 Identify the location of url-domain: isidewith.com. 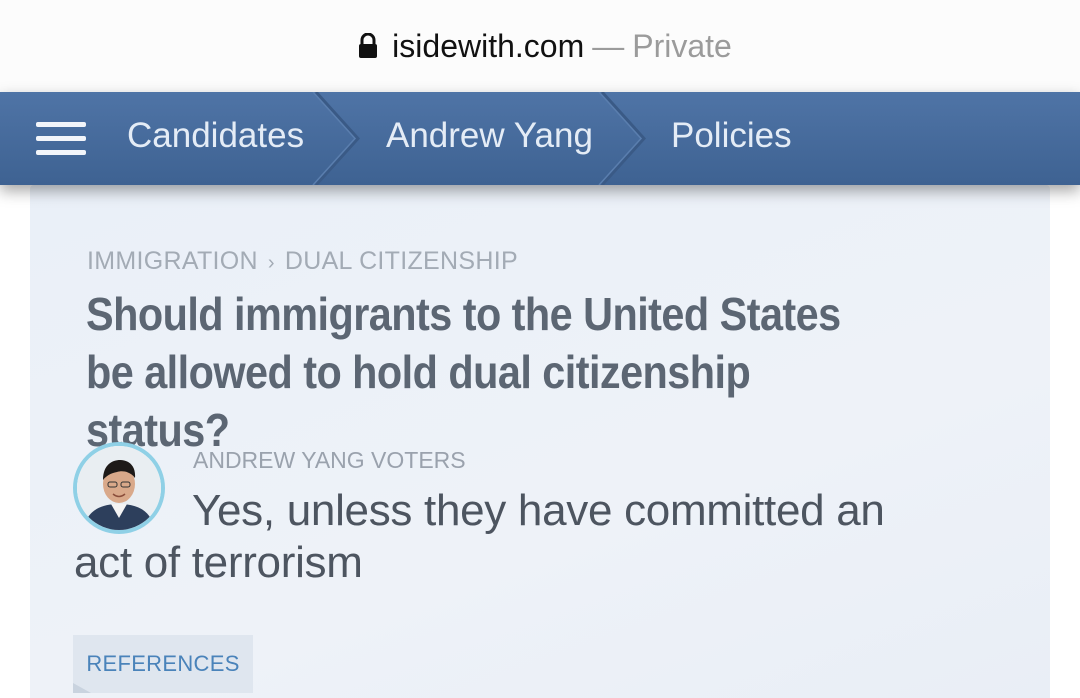
(488, 45).